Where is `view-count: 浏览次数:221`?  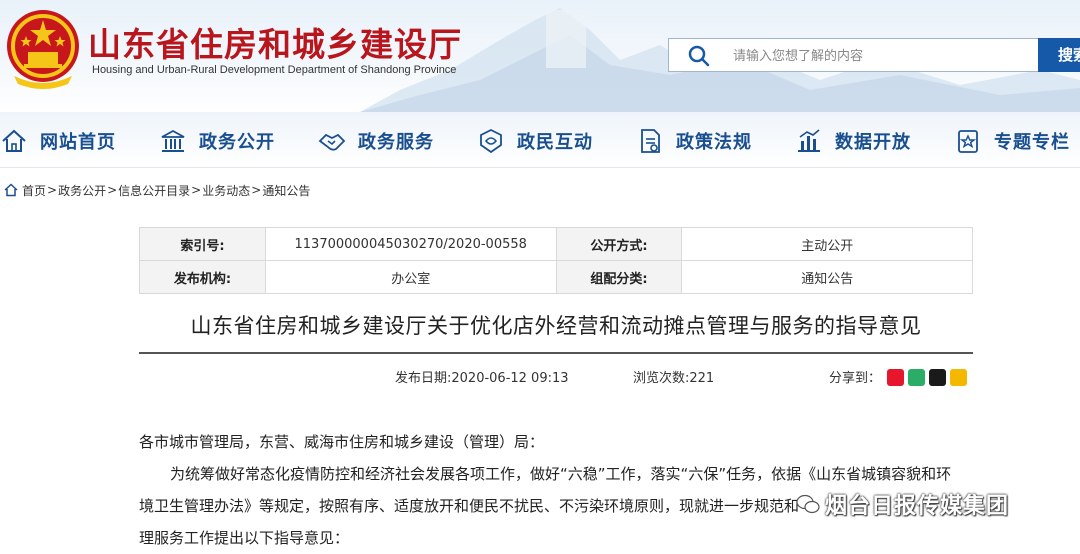 view-count: 浏览次数:221 is located at coordinates (674, 378).